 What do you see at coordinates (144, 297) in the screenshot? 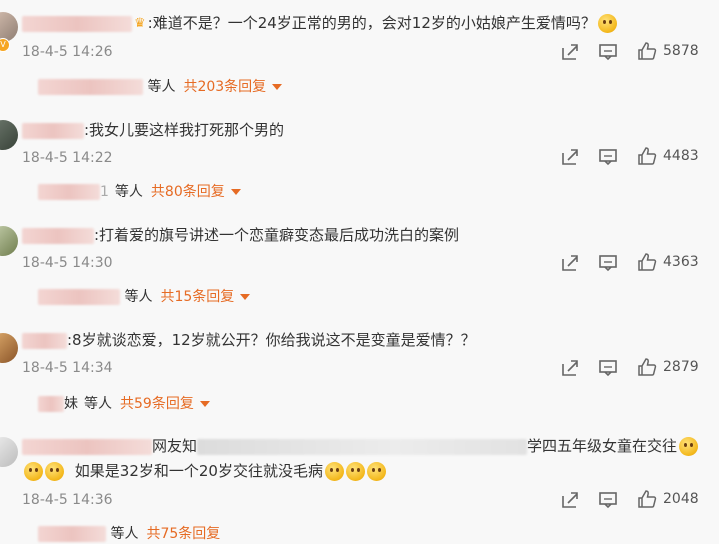
I see `reply-summary: 等人 共15条回复` at bounding box center [144, 297].